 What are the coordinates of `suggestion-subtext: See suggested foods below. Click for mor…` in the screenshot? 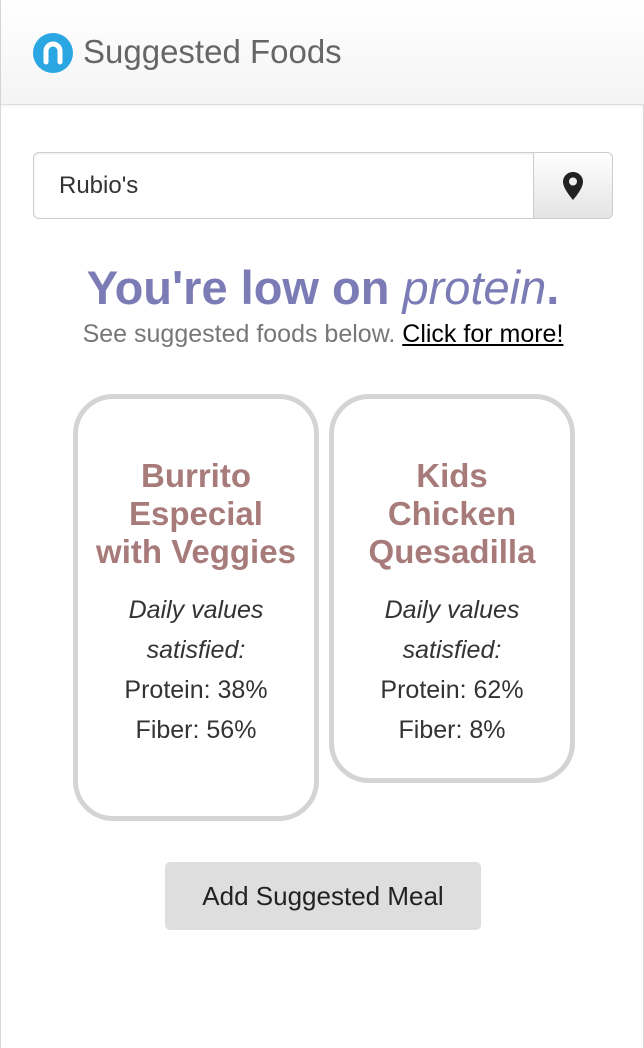 It's located at (322, 334).